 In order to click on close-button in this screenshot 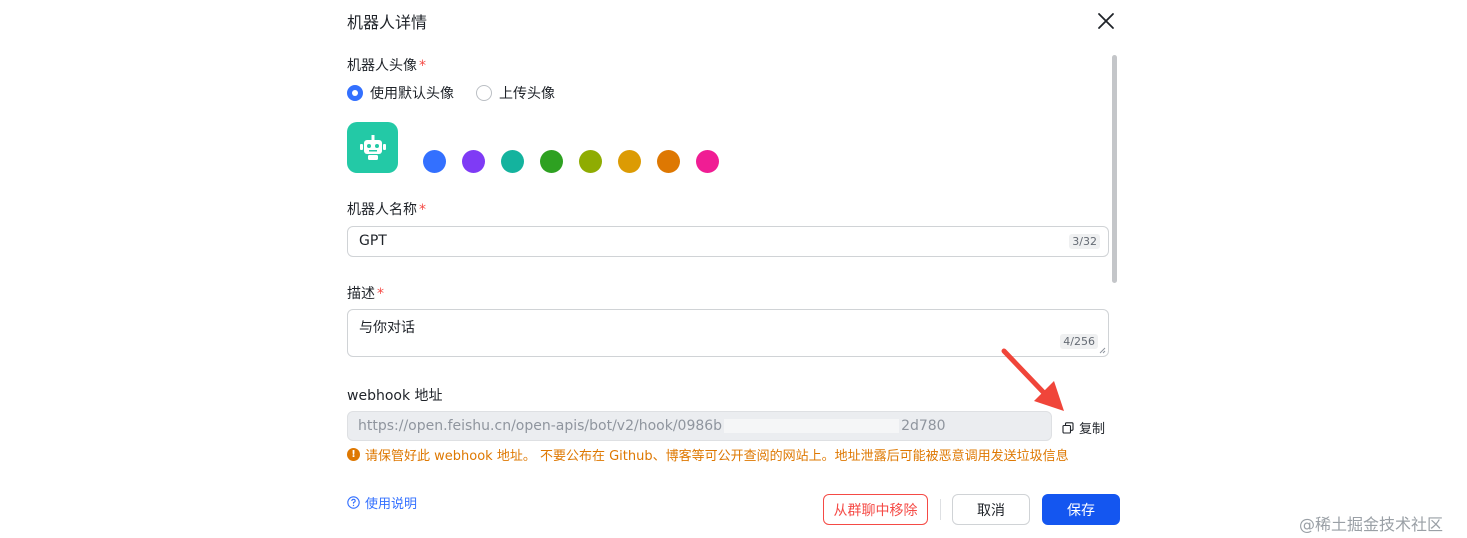, I will do `click(1106, 21)`.